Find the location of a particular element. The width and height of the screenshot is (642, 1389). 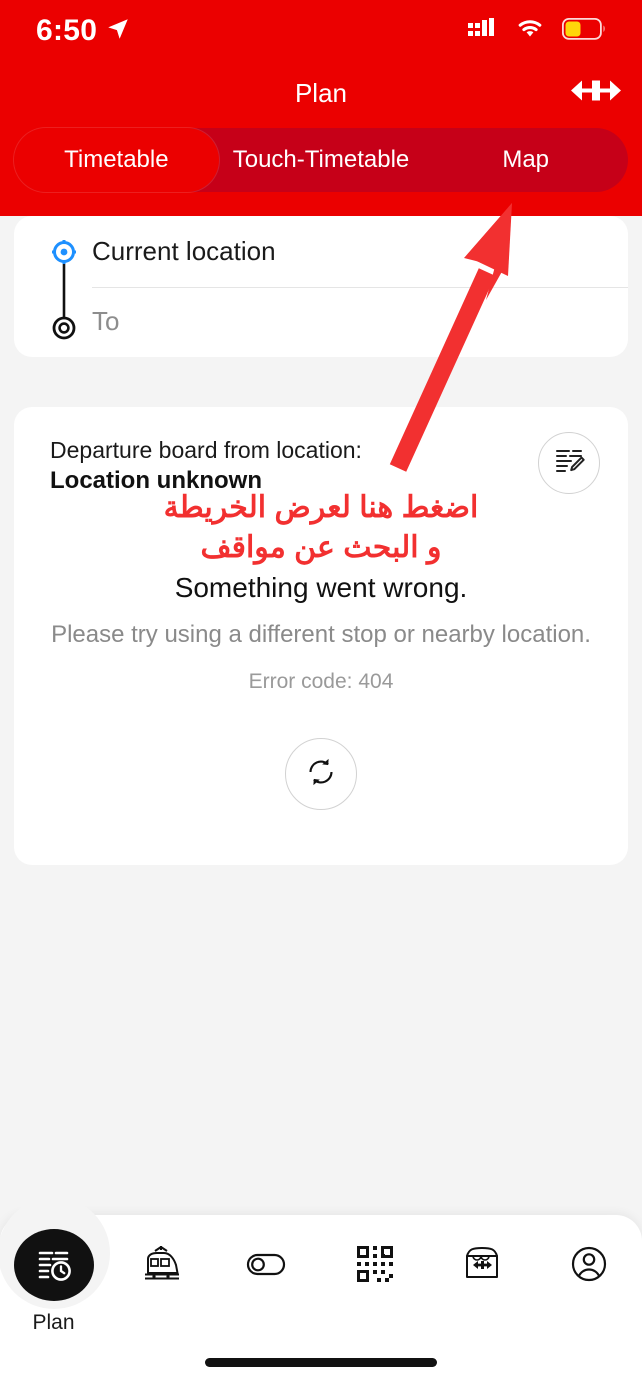

navigation-bar: Plan is located at coordinates (321, 93).